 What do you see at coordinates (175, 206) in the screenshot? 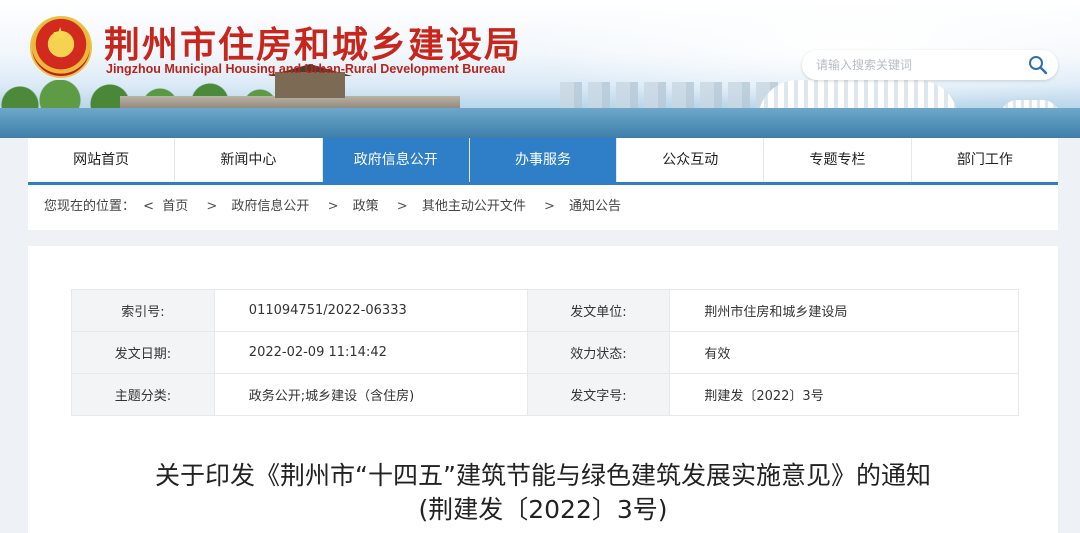
I see `breadcrumb-home: 首页` at bounding box center [175, 206].